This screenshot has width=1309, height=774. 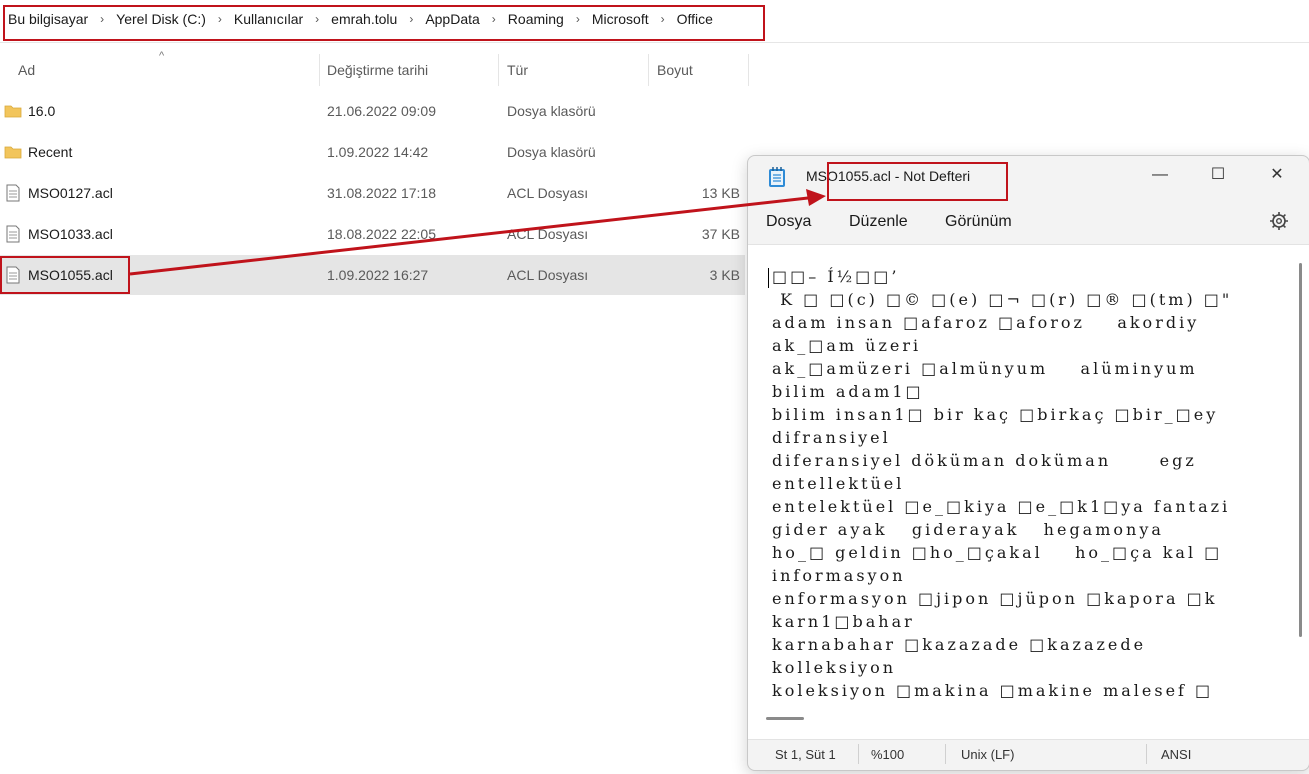 What do you see at coordinates (1176, 754) in the screenshot?
I see `encoding: ANSI` at bounding box center [1176, 754].